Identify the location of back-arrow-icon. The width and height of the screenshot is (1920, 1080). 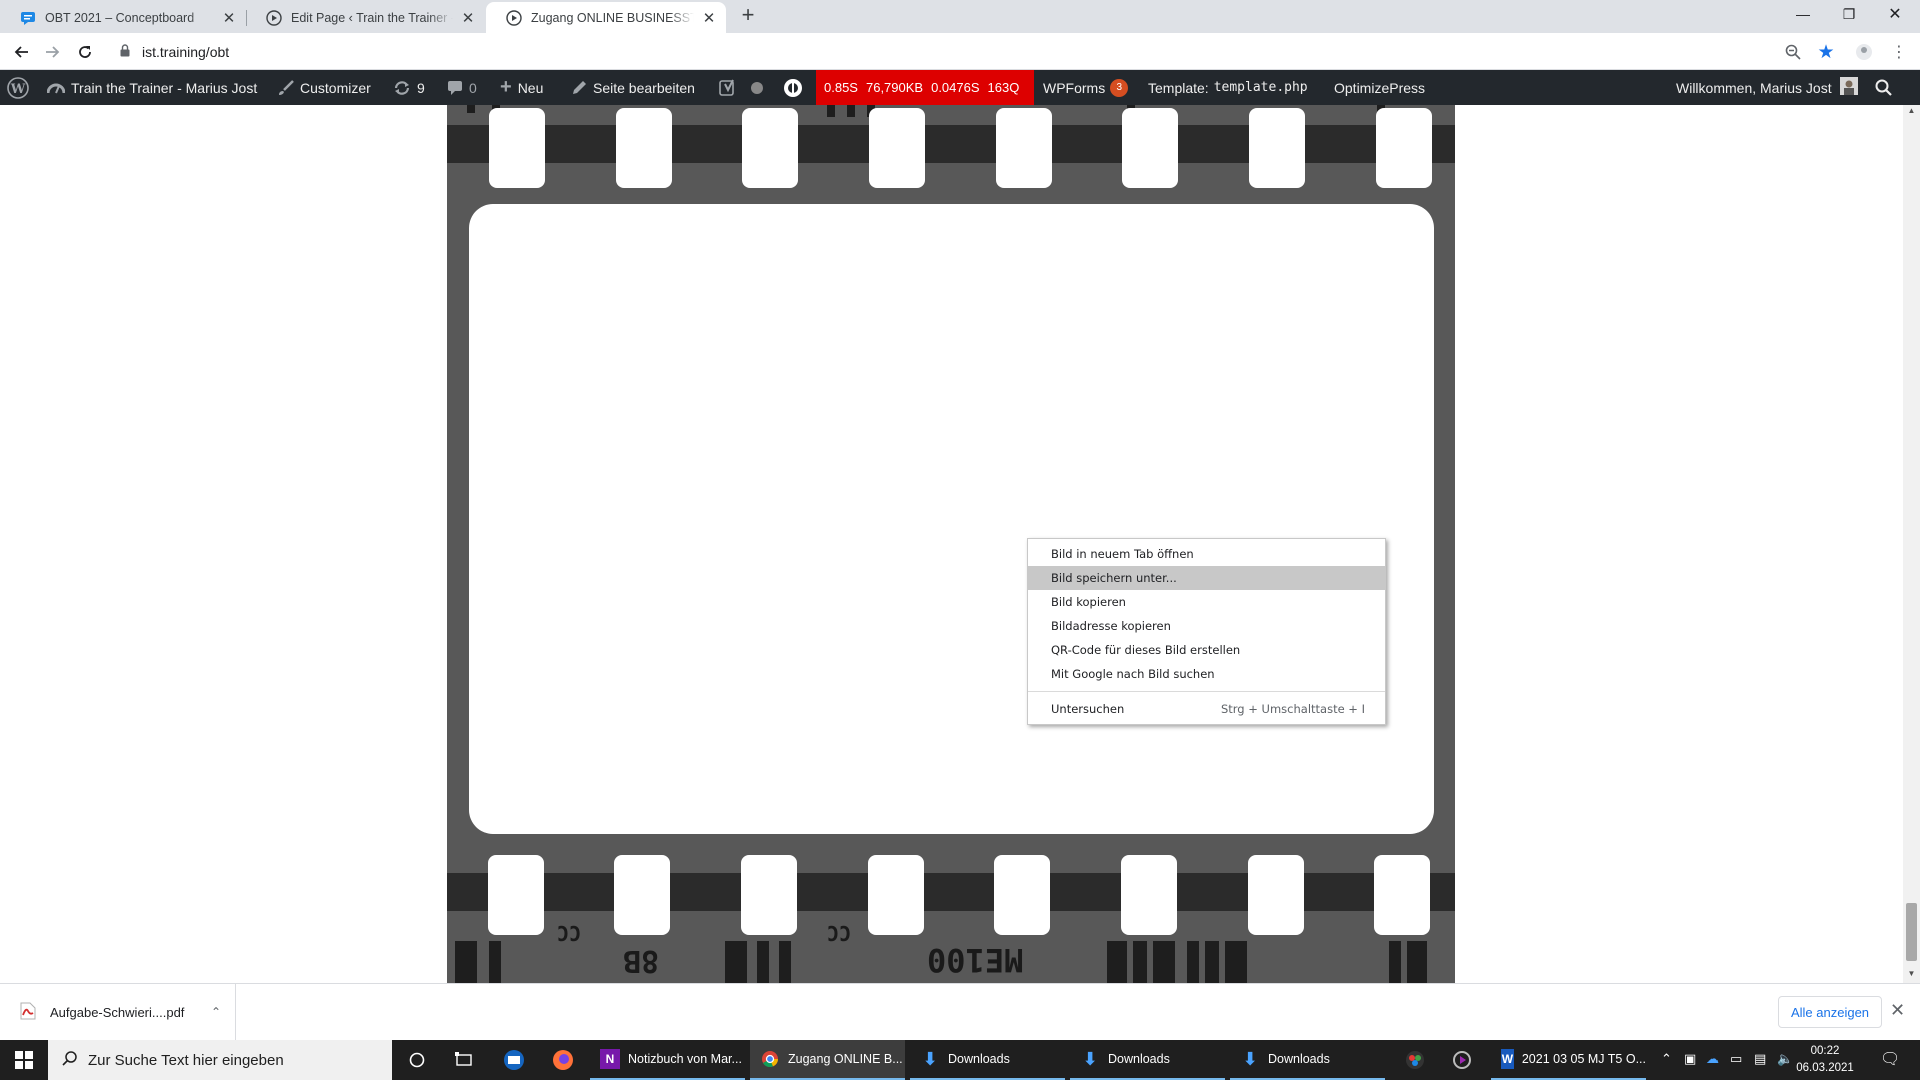
(21, 52).